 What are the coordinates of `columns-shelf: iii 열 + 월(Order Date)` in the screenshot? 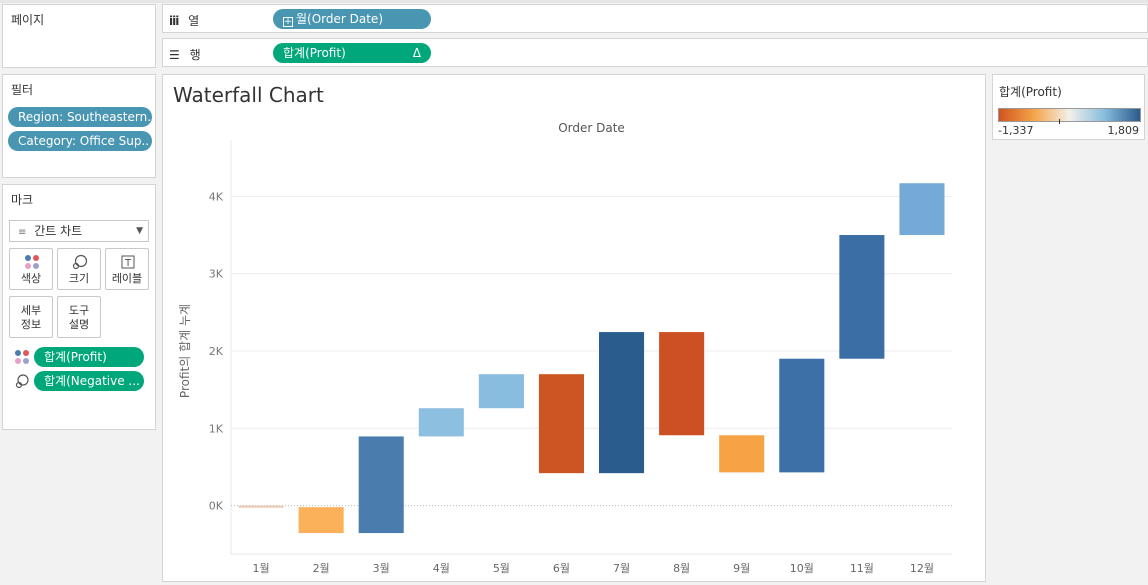 It's located at (655, 18).